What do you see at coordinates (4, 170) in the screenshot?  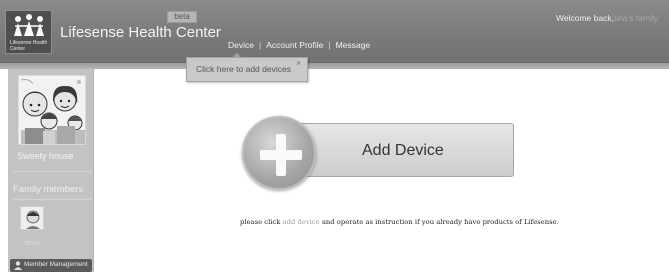 I see `left-edge` at bounding box center [4, 170].